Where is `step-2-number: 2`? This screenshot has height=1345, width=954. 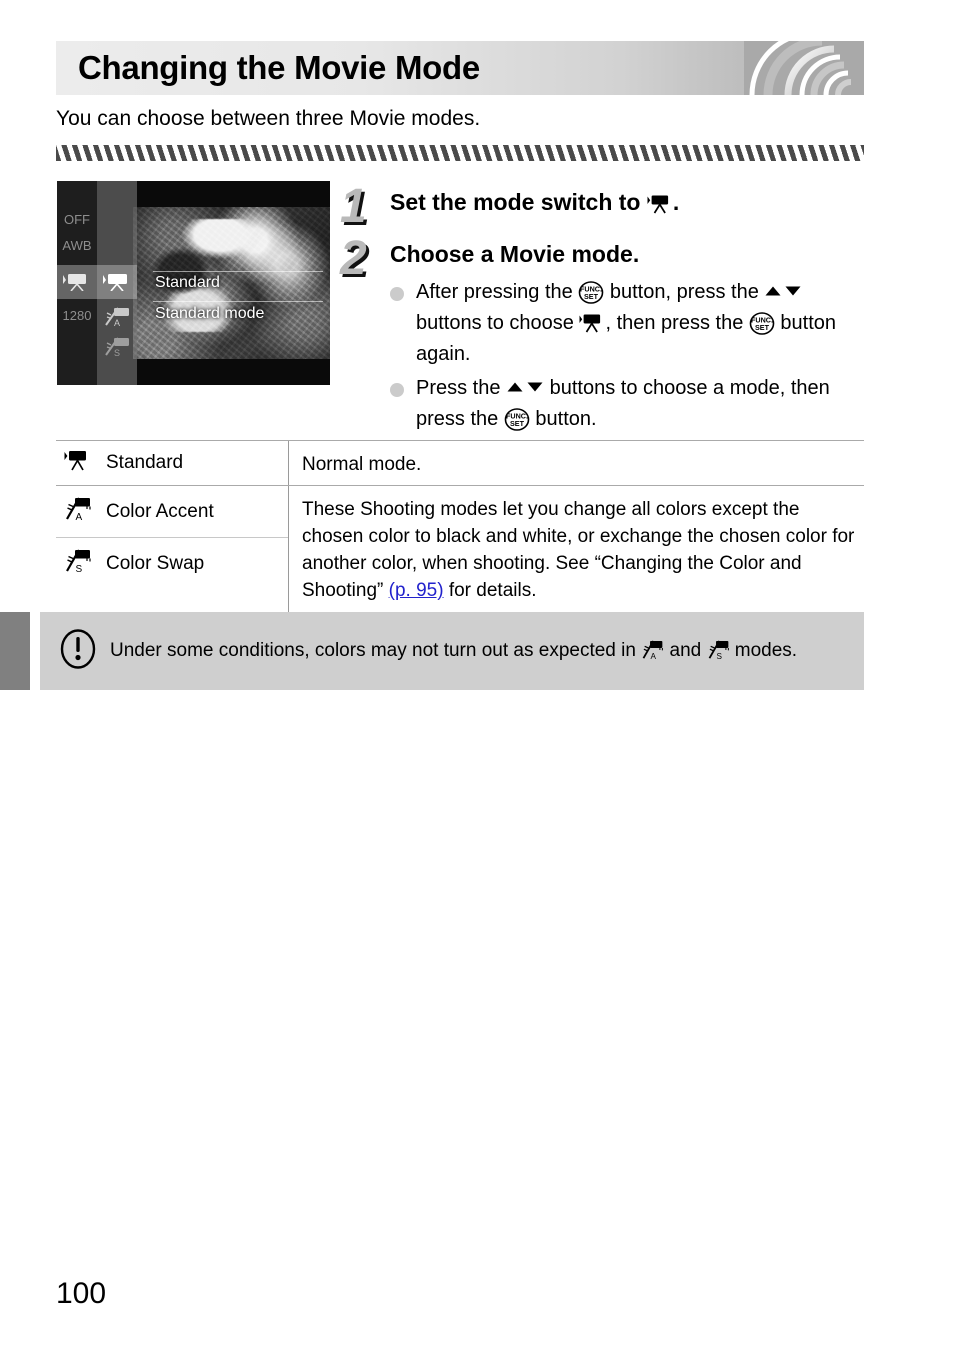 step-2-number: 2 is located at coordinates (353, 258).